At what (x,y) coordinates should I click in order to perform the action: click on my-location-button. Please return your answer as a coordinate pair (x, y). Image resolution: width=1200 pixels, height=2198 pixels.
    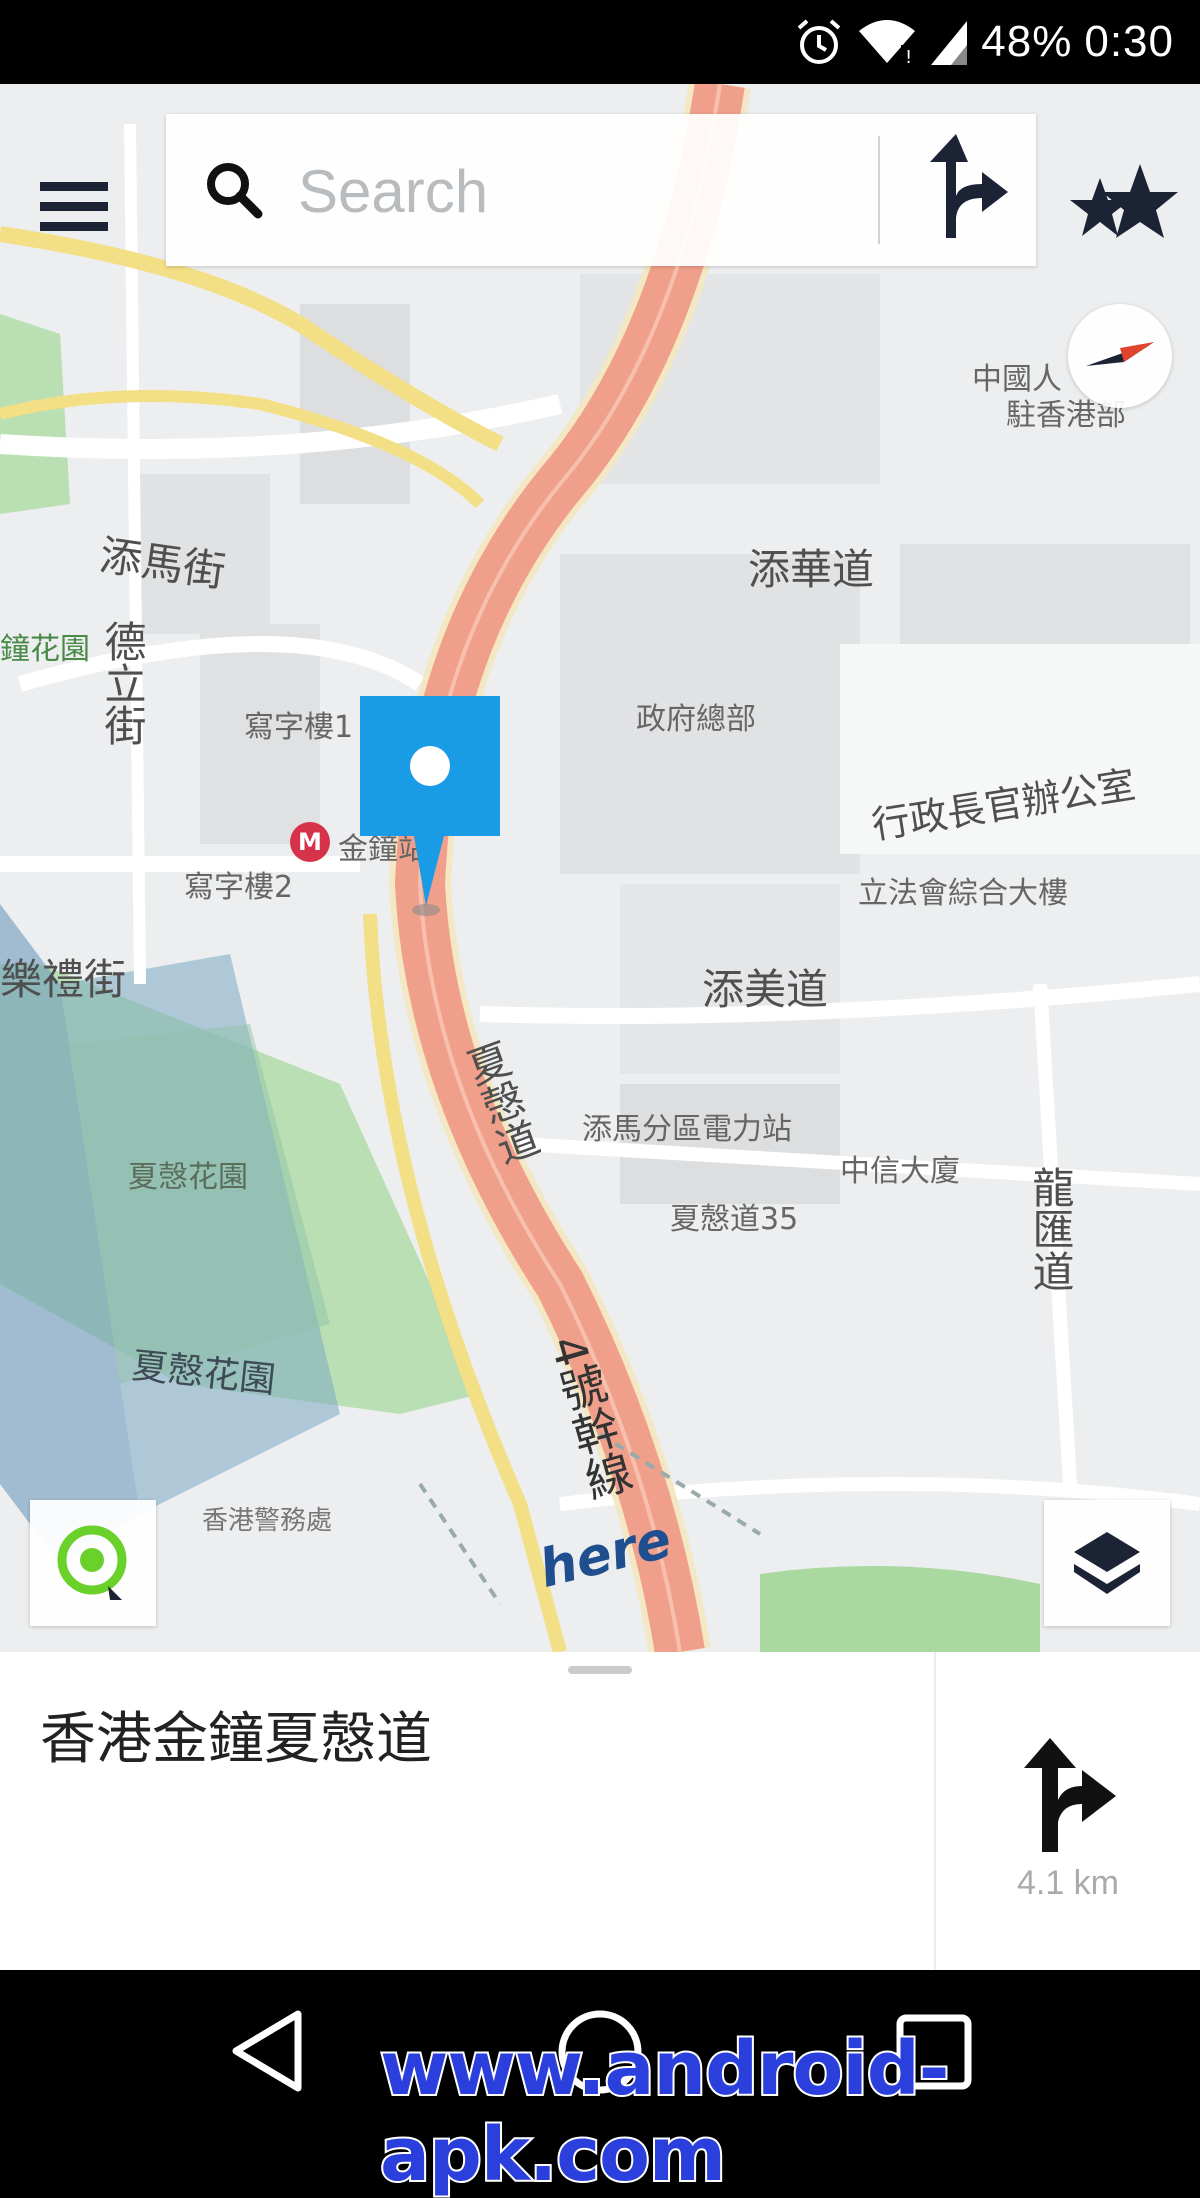
    Looking at the image, I should click on (93, 1563).